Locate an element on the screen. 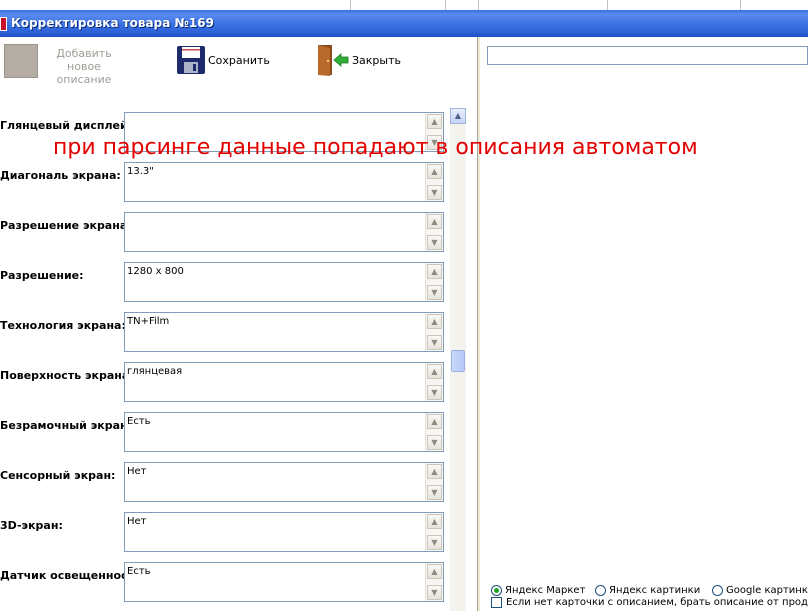 This screenshot has width=808, height=611. field-row: Сенсорный экран: Нет ▲ ▼ is located at coordinates (225, 483).